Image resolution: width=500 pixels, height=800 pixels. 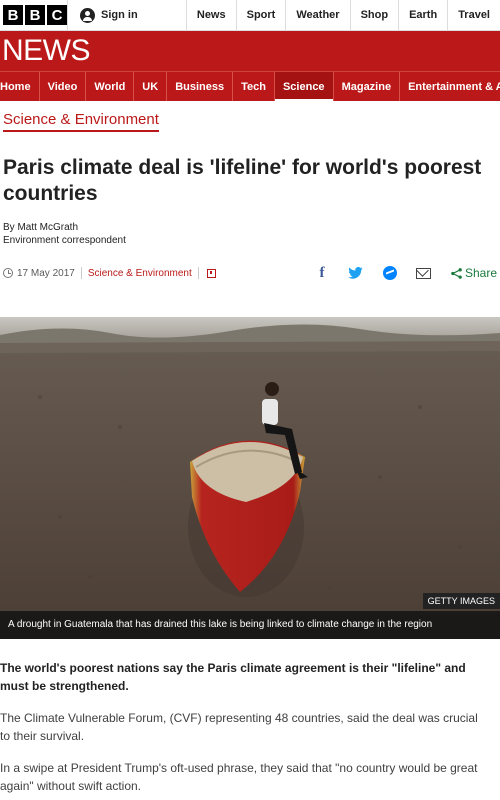 I want to click on topnav-shop: Shop, so click(x=374, y=15).